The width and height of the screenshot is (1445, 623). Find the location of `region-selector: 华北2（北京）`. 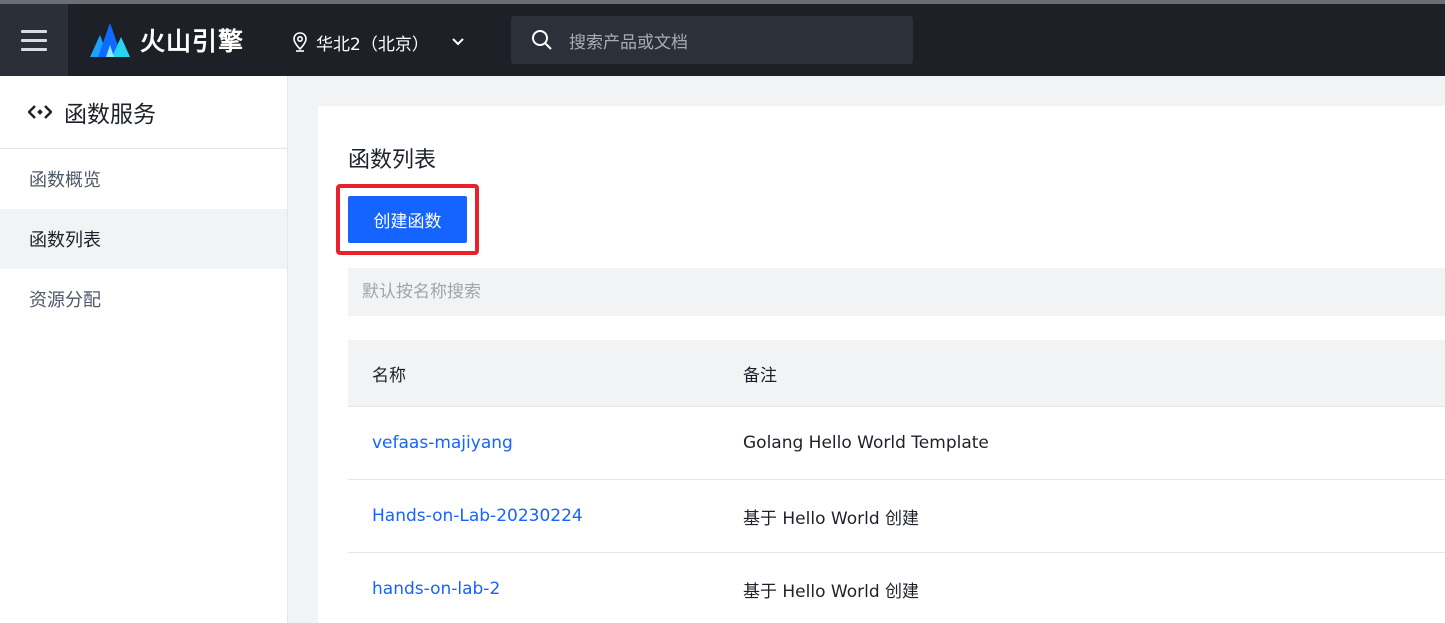

region-selector: 华北2（北京） is located at coordinates (378, 42).